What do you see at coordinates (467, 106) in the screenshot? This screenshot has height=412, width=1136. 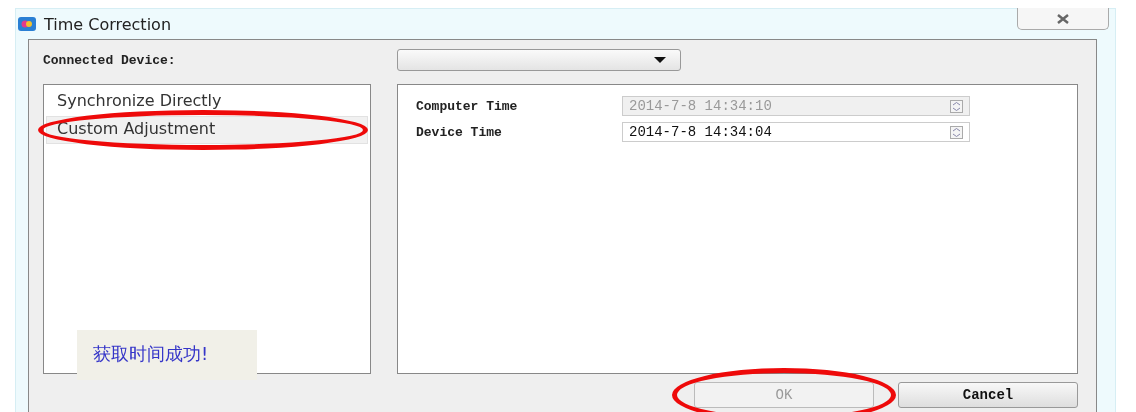 I see `time-label: Computer Time` at bounding box center [467, 106].